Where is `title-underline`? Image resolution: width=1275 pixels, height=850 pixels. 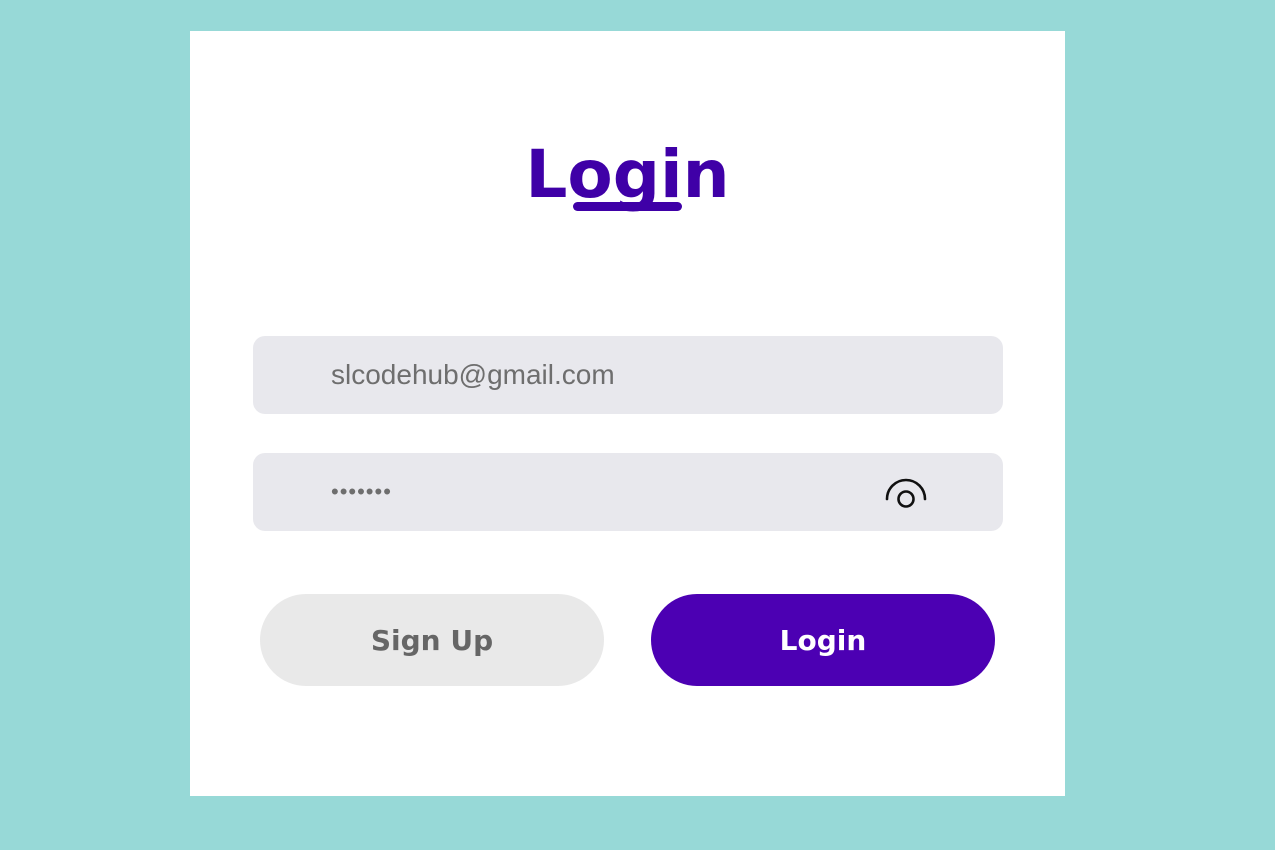 title-underline is located at coordinates (627, 206).